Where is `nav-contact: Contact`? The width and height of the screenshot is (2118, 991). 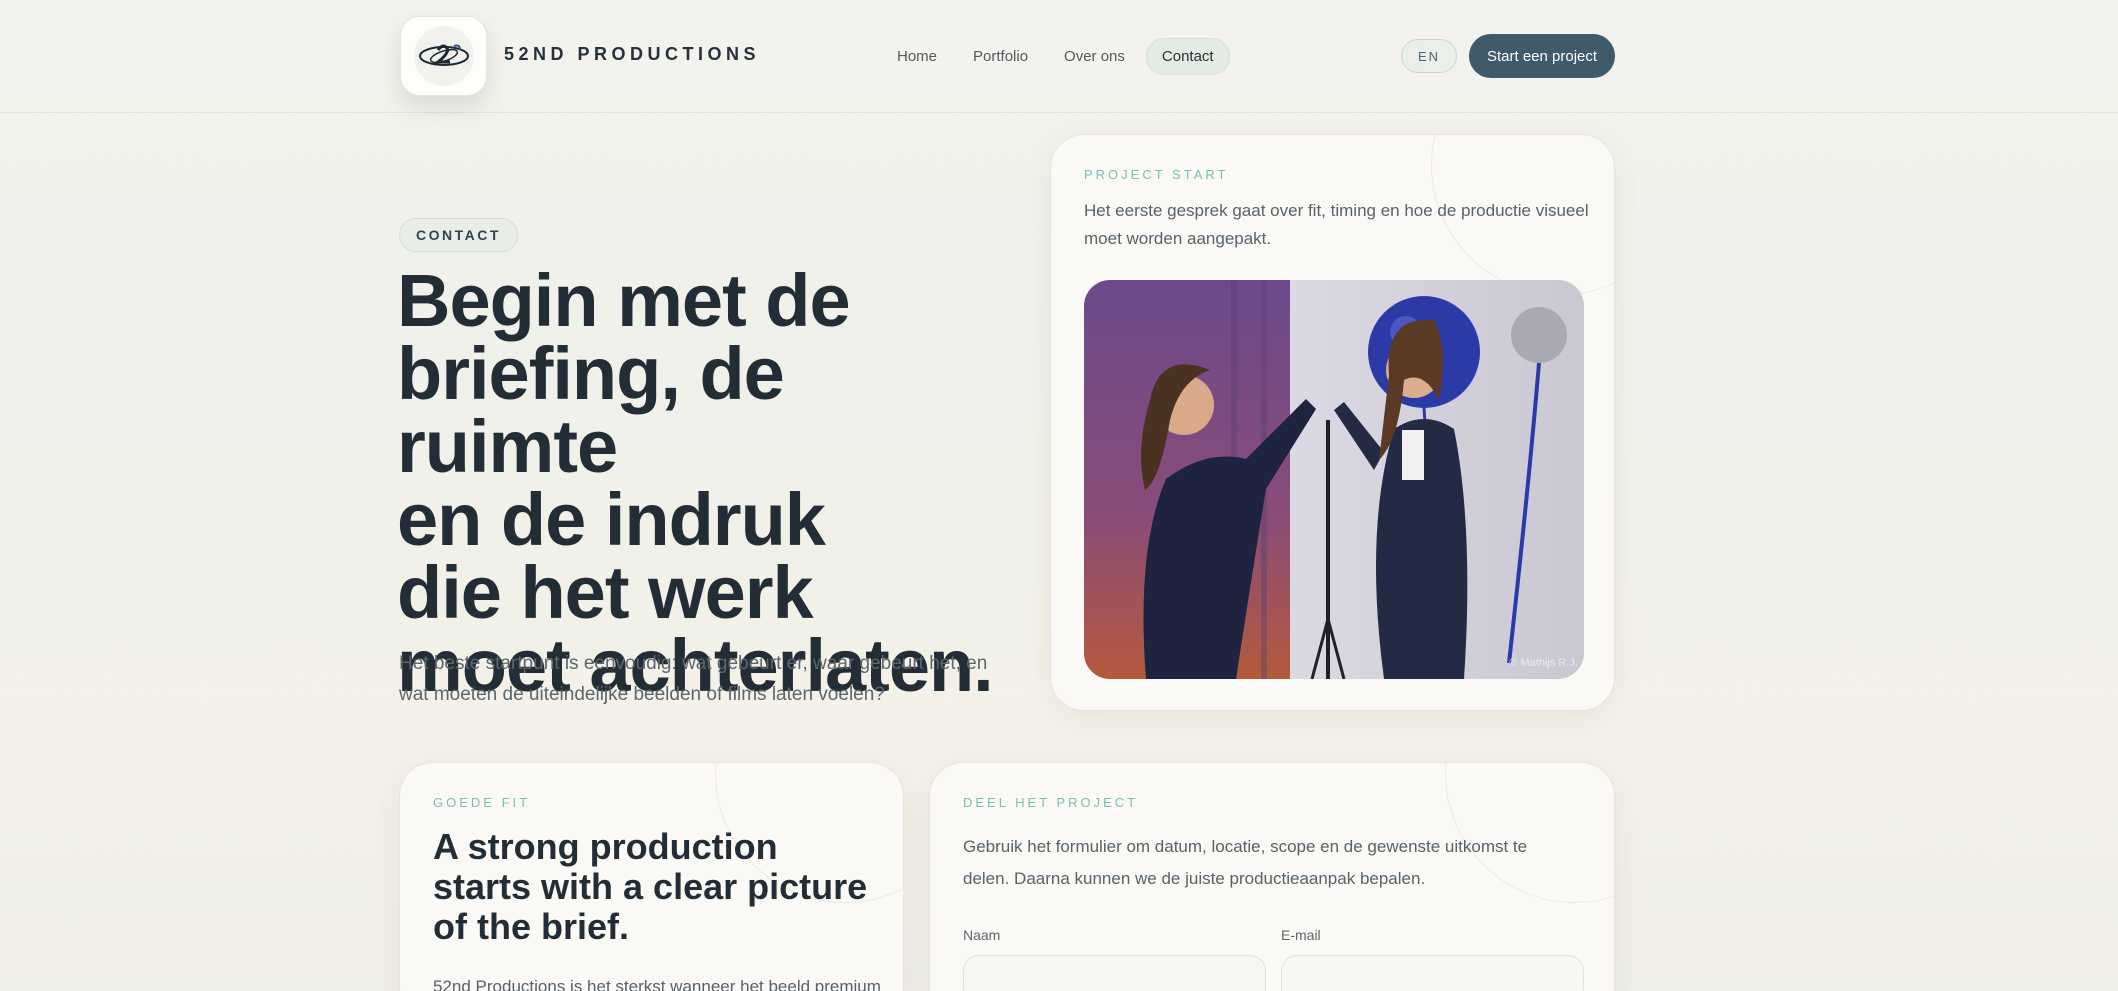
nav-contact: Contact is located at coordinates (1187, 56).